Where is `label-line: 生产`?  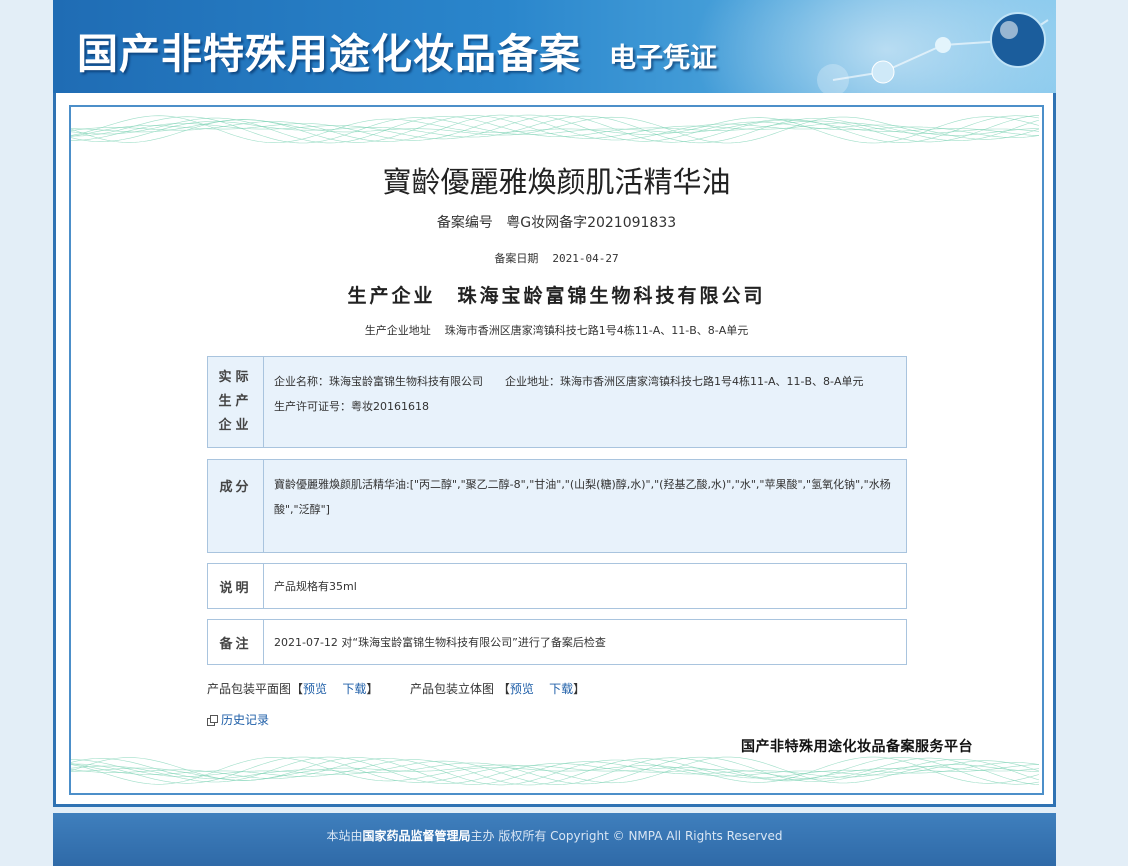
label-line: 生产 is located at coordinates (235, 401).